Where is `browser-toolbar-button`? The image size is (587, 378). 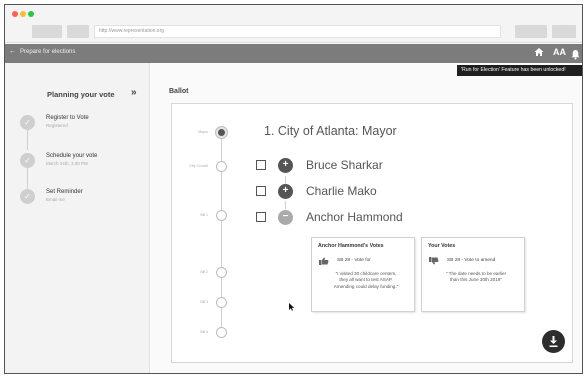
browser-toolbar-button is located at coordinates (531, 31).